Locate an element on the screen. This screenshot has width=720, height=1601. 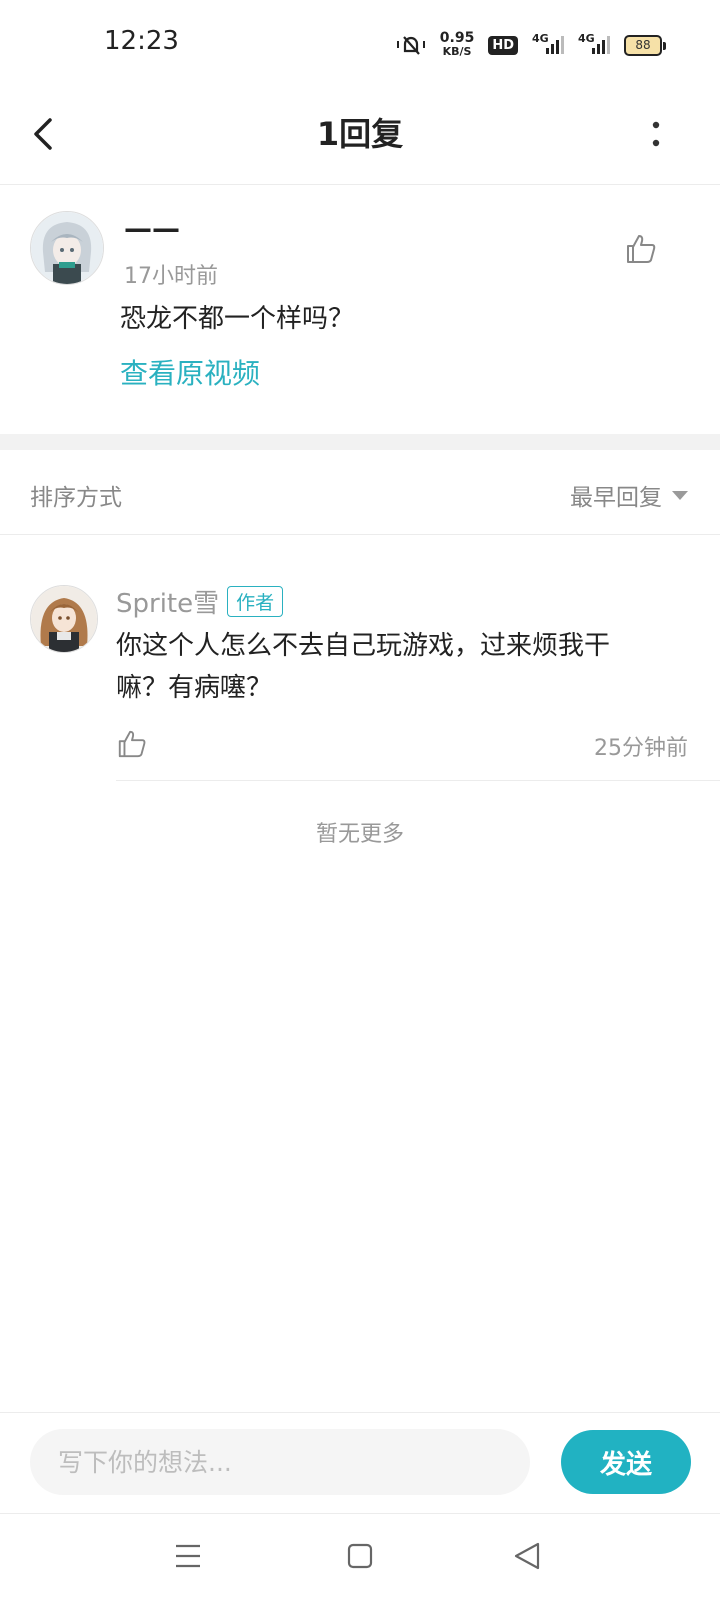
comment-like-button is located at coordinates (641, 249).